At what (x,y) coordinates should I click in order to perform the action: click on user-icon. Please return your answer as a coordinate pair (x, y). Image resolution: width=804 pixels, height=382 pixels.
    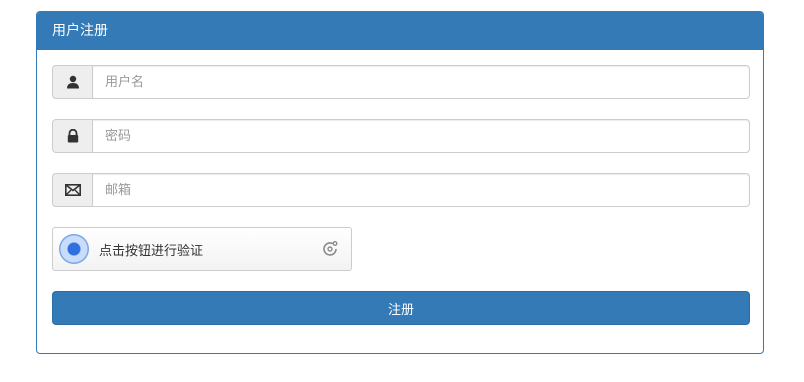
    Looking at the image, I should click on (72, 82).